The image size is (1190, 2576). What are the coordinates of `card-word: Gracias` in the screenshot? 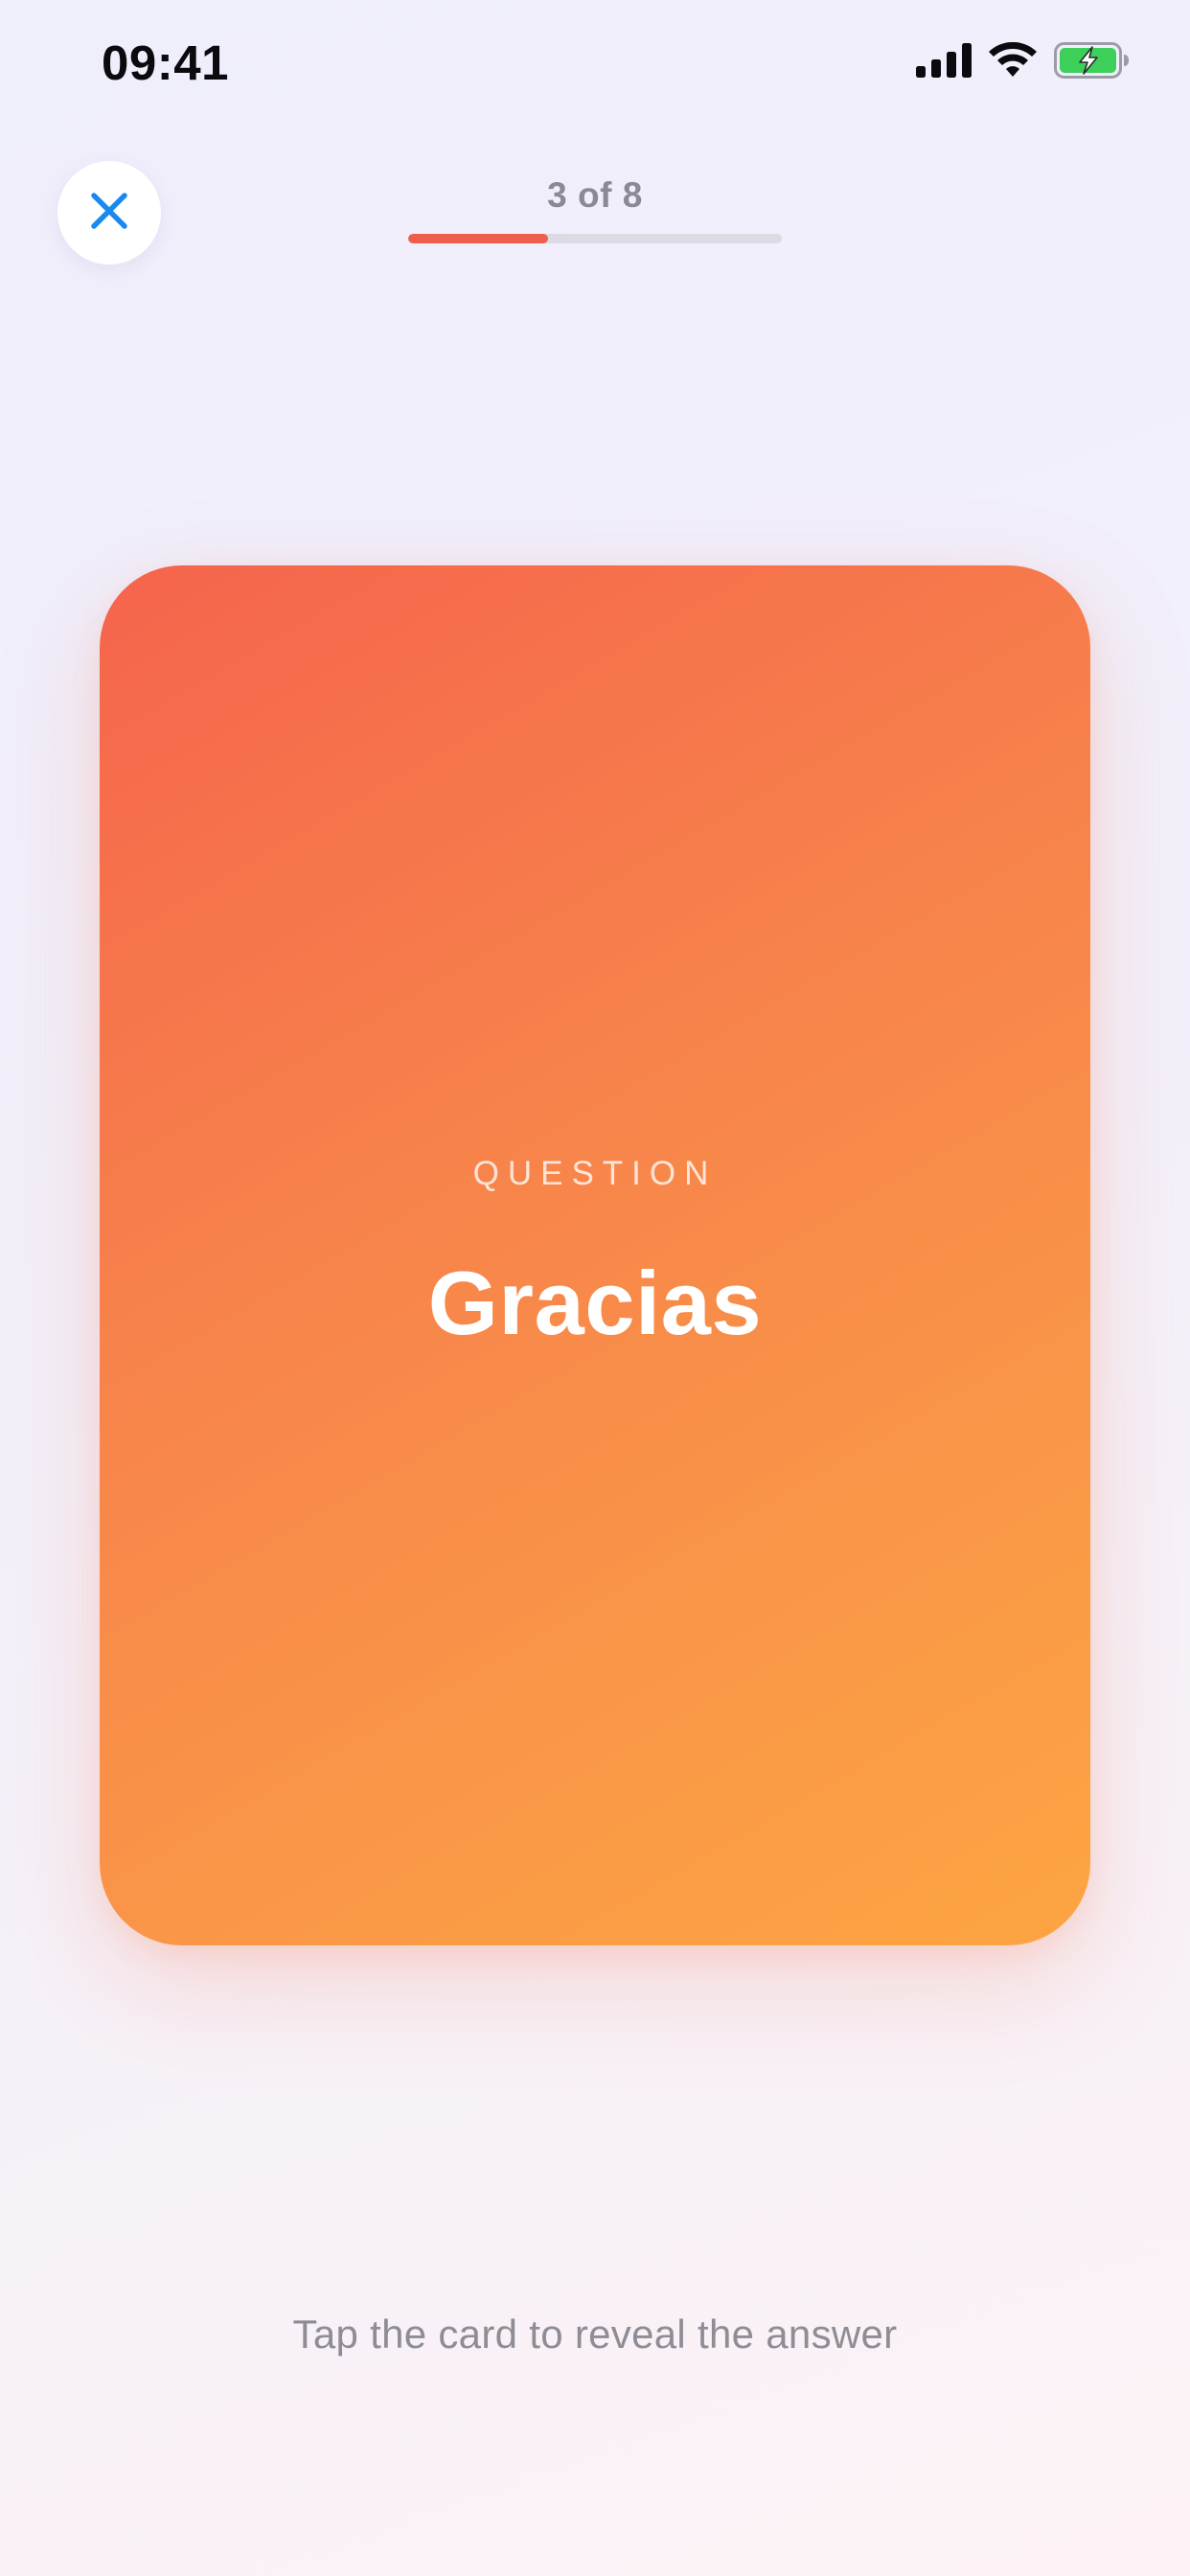 It's located at (595, 1303).